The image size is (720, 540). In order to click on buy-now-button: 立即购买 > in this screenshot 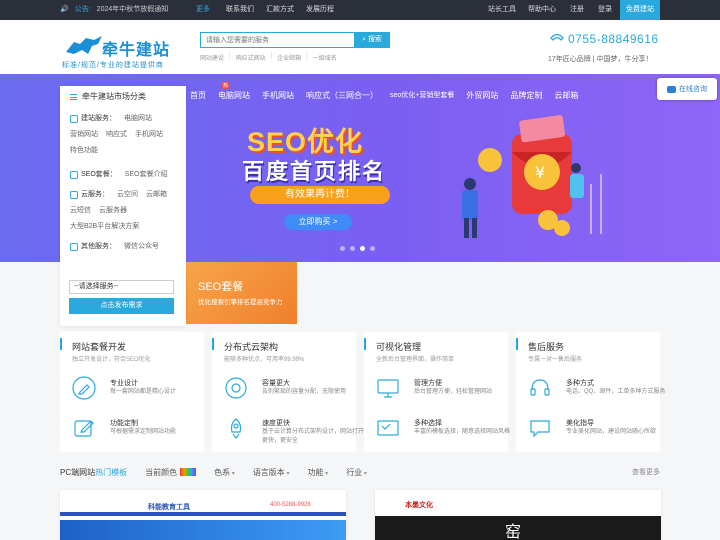, I will do `click(318, 222)`.